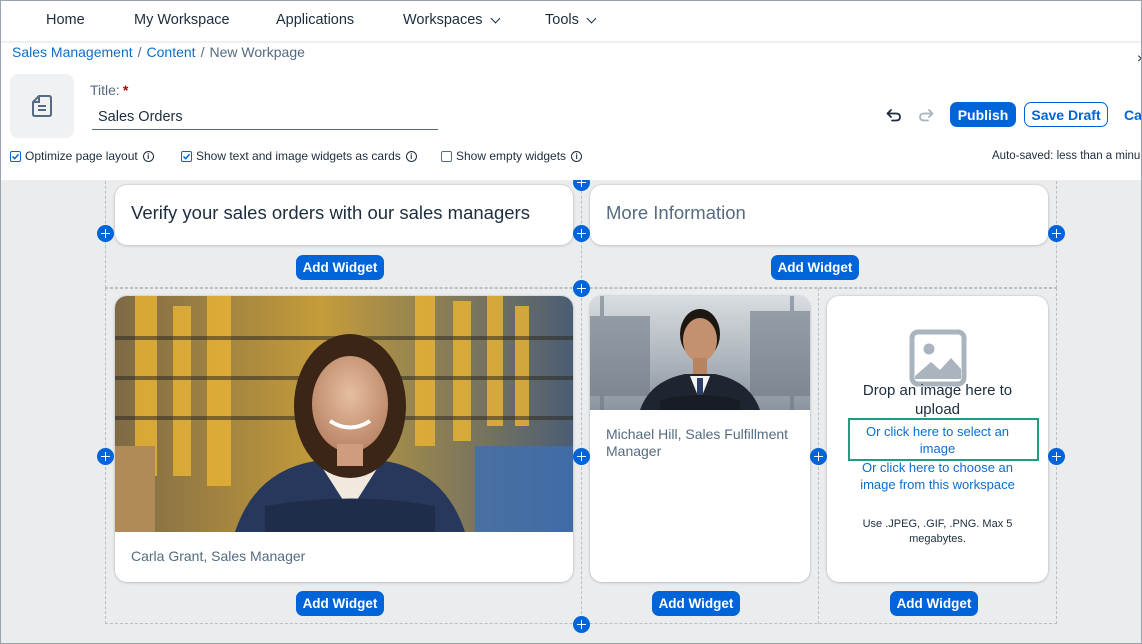  Describe the element at coordinates (1066, 114) in the screenshot. I see `save-draft-button: Save Draft` at that location.